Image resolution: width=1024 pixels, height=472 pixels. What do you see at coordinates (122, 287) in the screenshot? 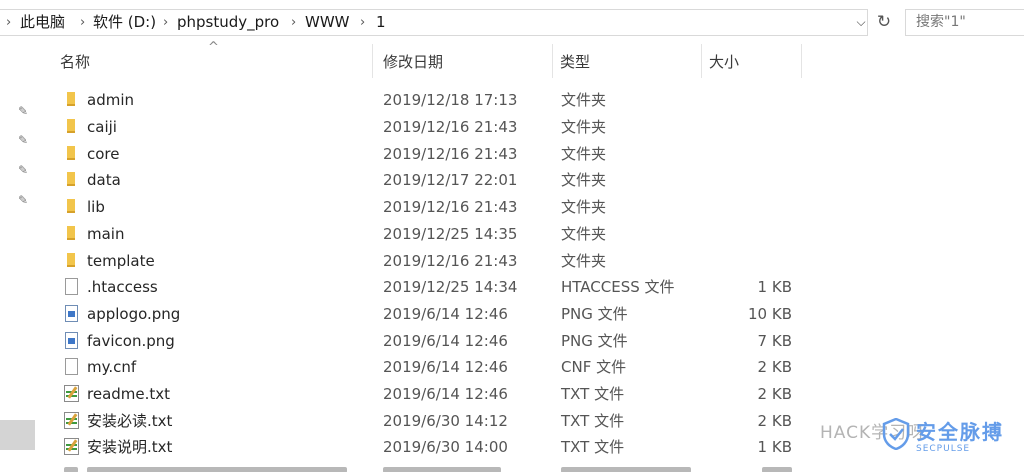
I see `file-name: .htaccess` at bounding box center [122, 287].